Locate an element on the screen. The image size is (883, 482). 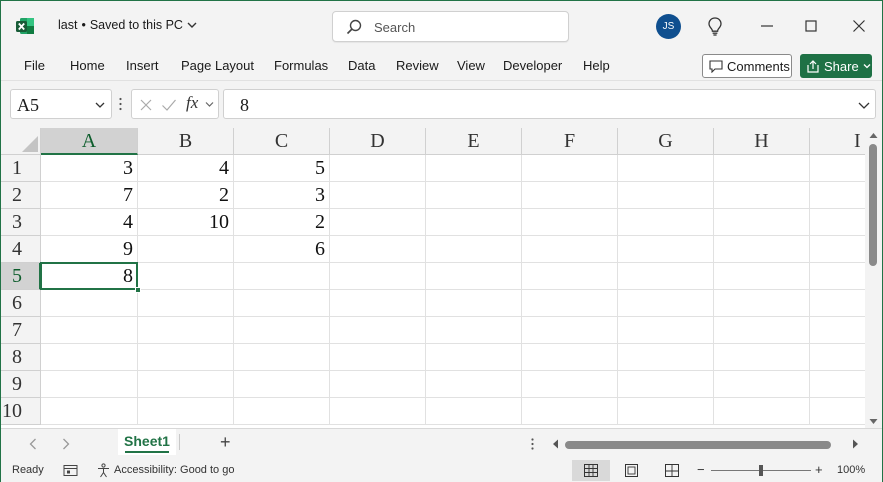
column-header-i: I is located at coordinates (837, 141).